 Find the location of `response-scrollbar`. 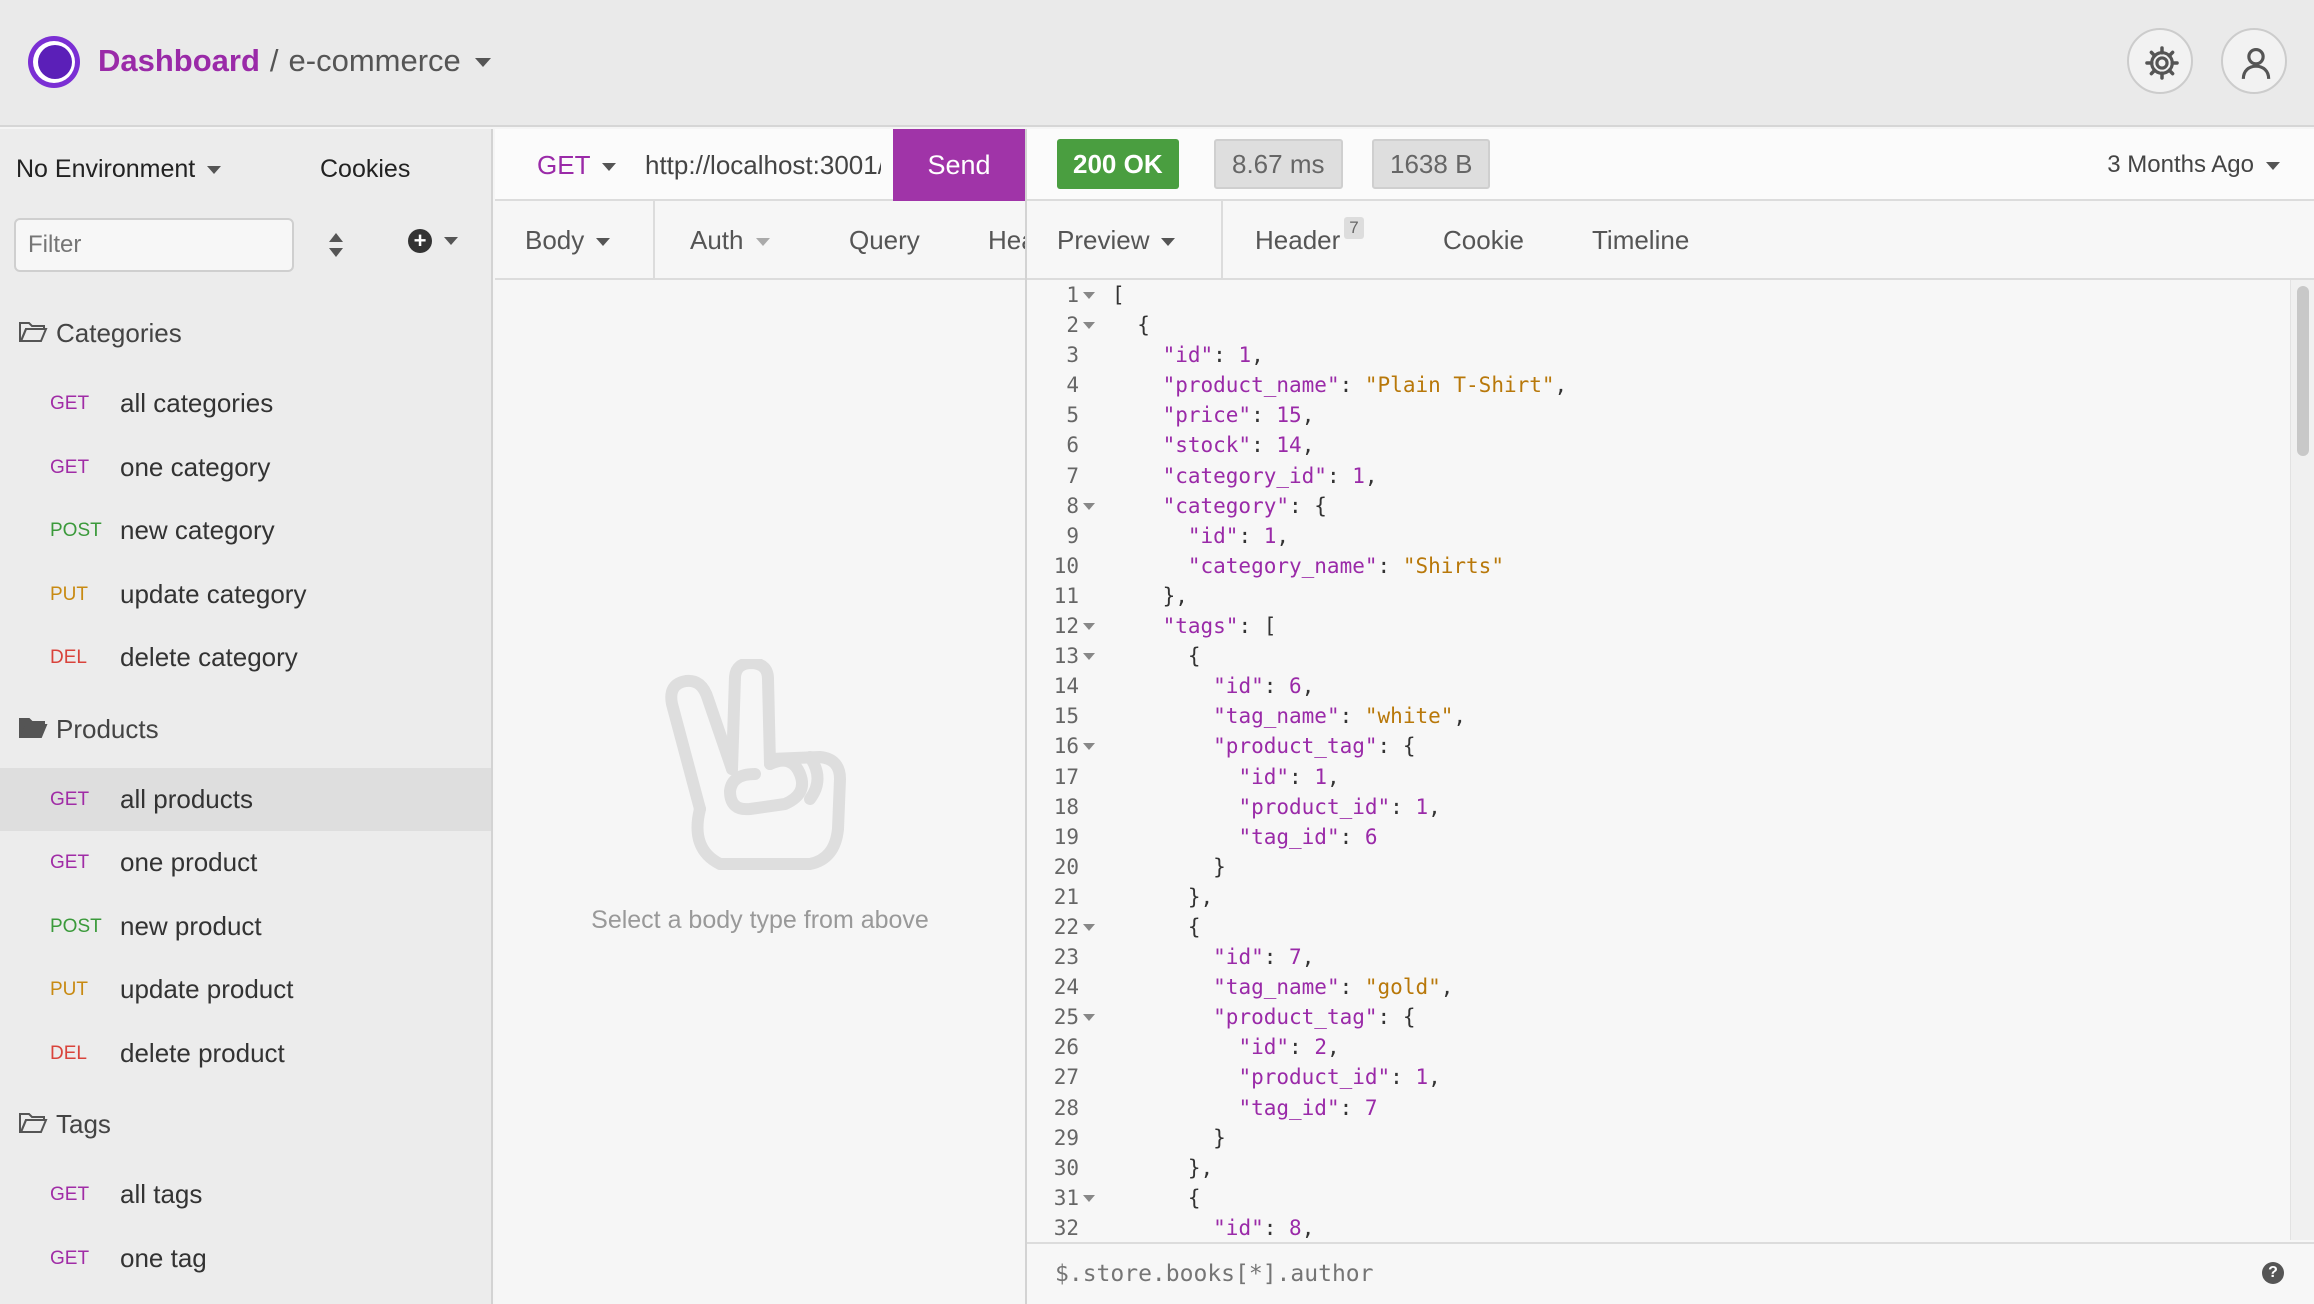

response-scrollbar is located at coordinates (2302, 760).